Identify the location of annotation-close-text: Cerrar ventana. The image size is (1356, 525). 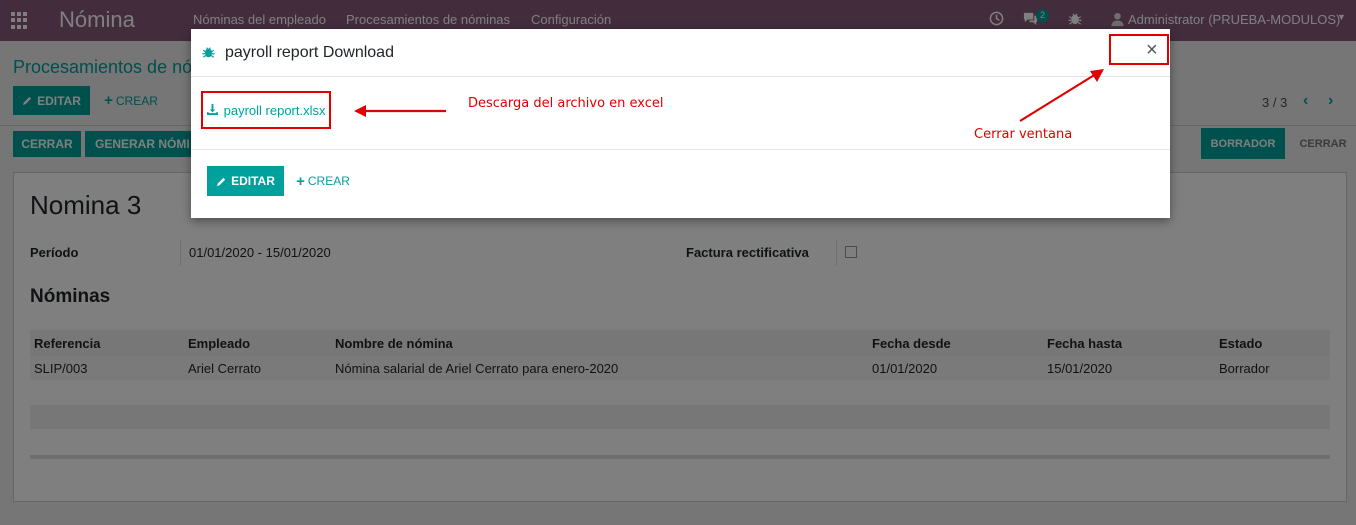
(1023, 134).